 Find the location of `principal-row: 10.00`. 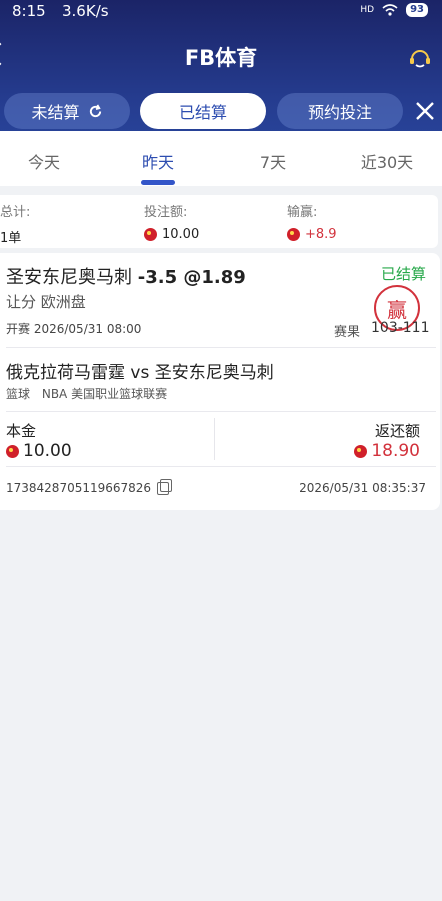

principal-row: 10.00 is located at coordinates (39, 451).